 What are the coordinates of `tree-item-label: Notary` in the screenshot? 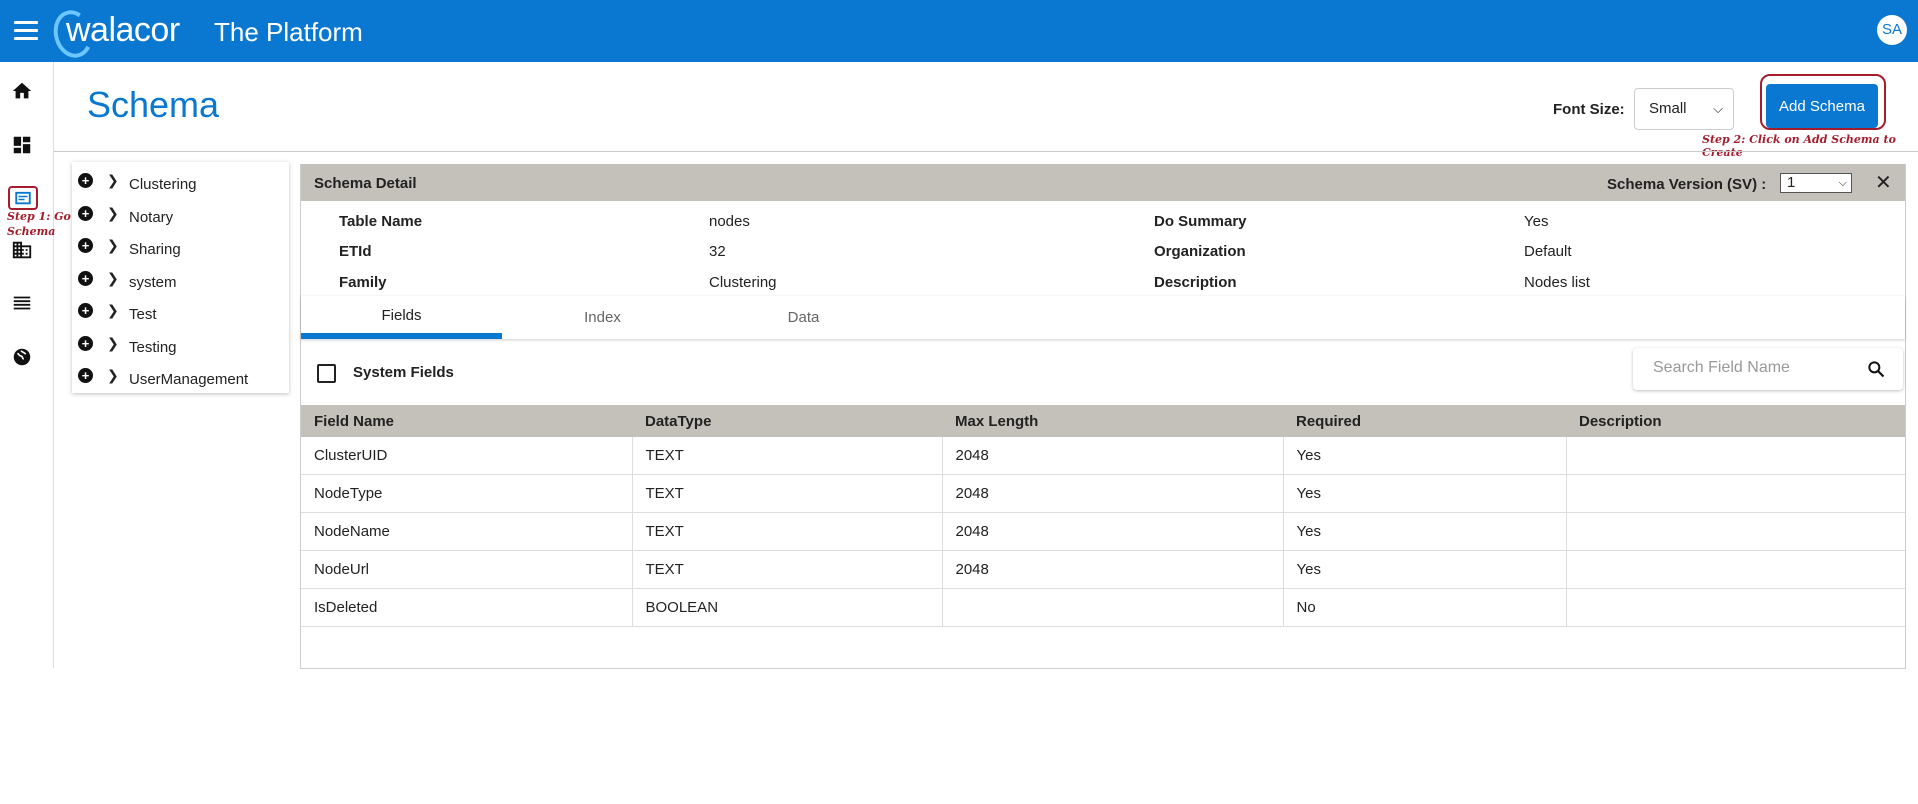 It's located at (151, 217).